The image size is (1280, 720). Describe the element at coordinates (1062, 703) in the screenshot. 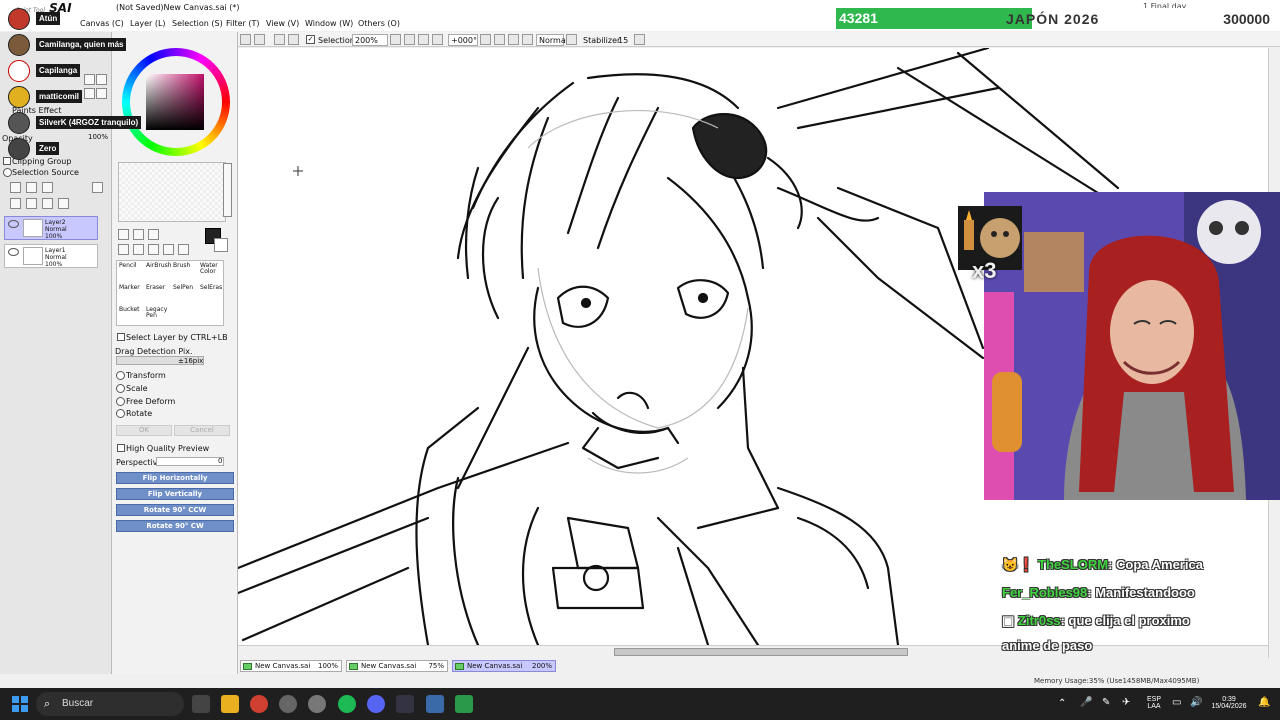

I see `tray-chevron-icon: ⌃` at that location.